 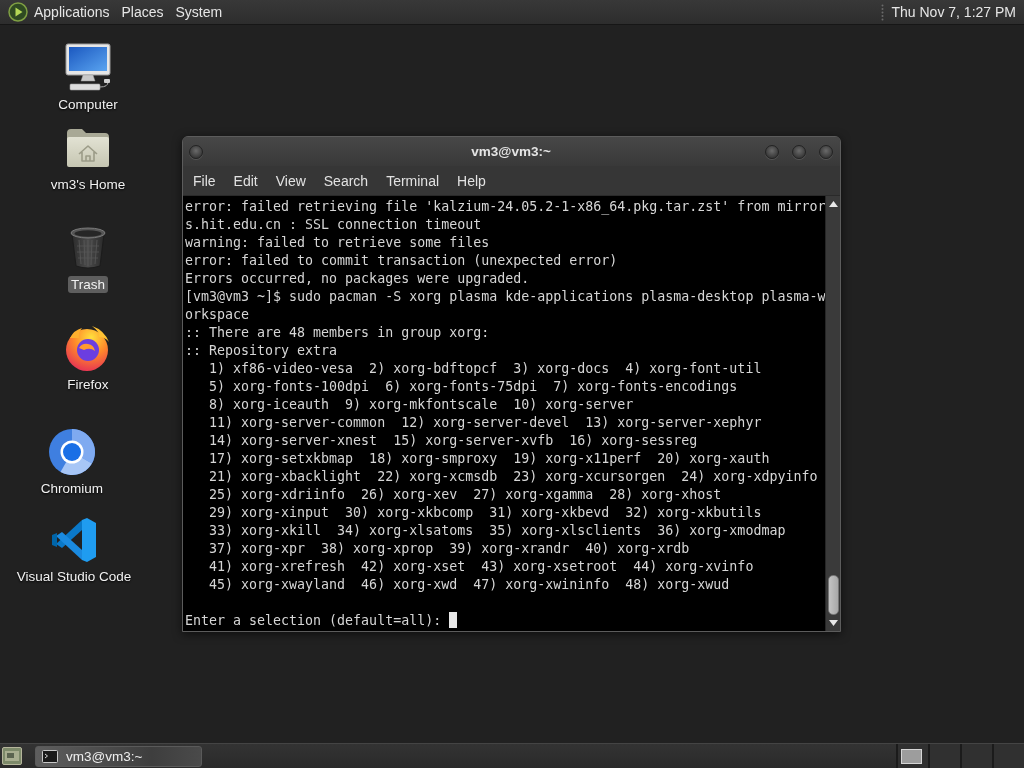 What do you see at coordinates (346, 180) in the screenshot?
I see `menu-item: Search` at bounding box center [346, 180].